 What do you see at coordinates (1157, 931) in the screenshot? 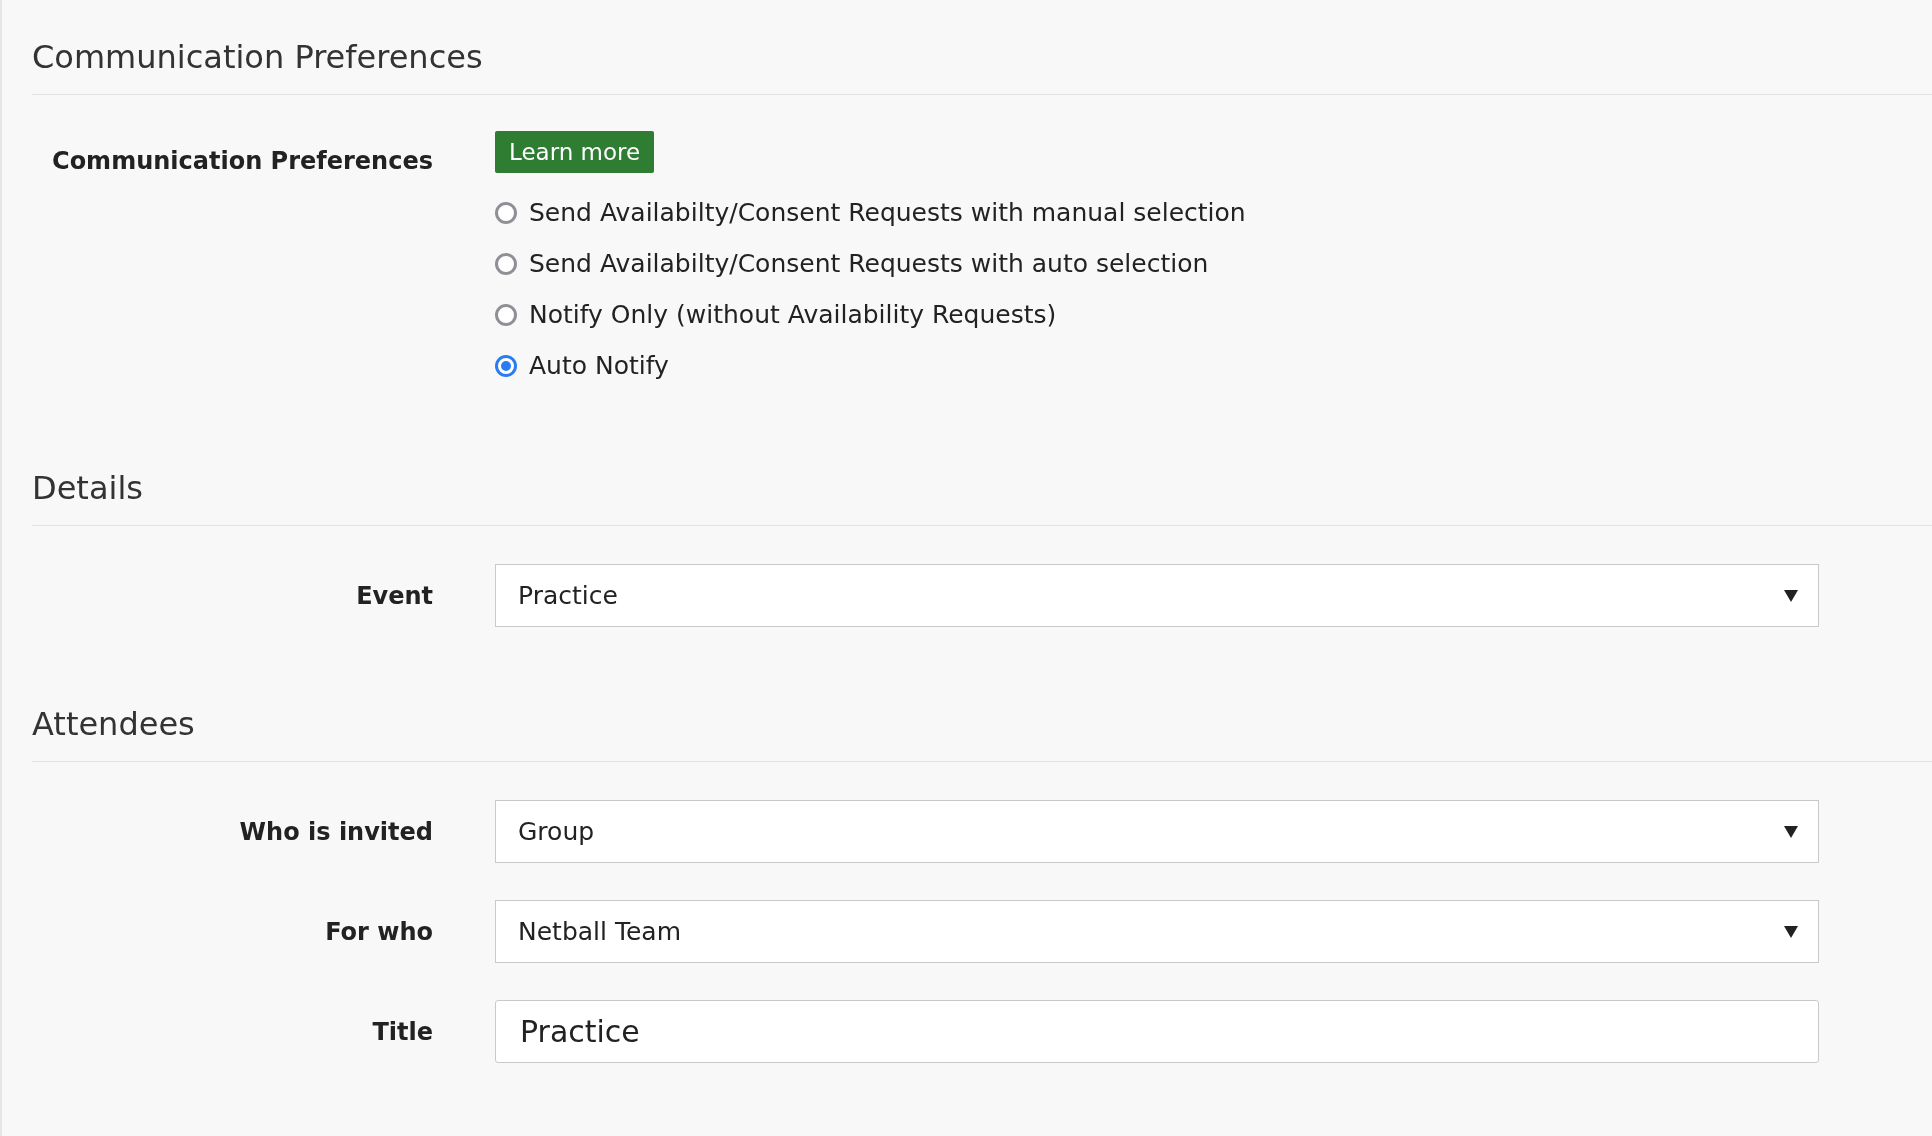
I see `select-field: Netball Team` at bounding box center [1157, 931].